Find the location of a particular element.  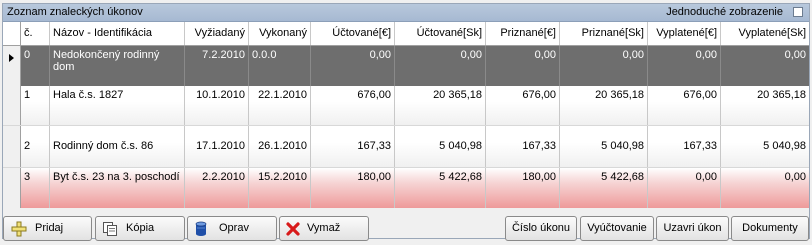

cell-paid-sk: 20 365,18 is located at coordinates (781, 95).